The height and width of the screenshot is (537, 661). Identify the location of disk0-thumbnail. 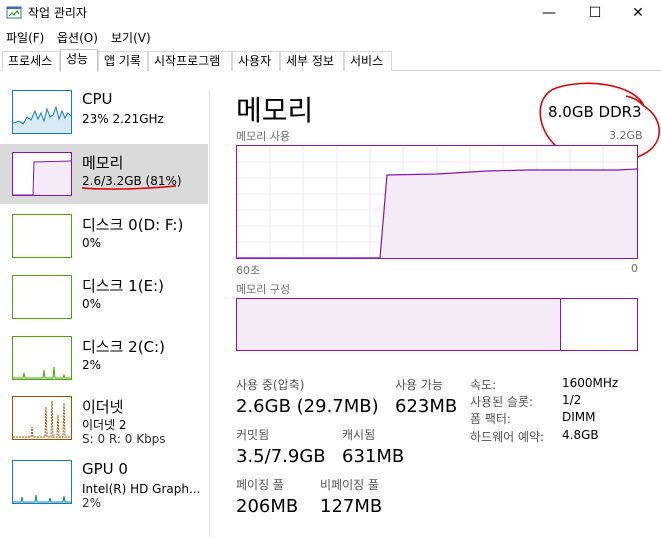
(42, 236).